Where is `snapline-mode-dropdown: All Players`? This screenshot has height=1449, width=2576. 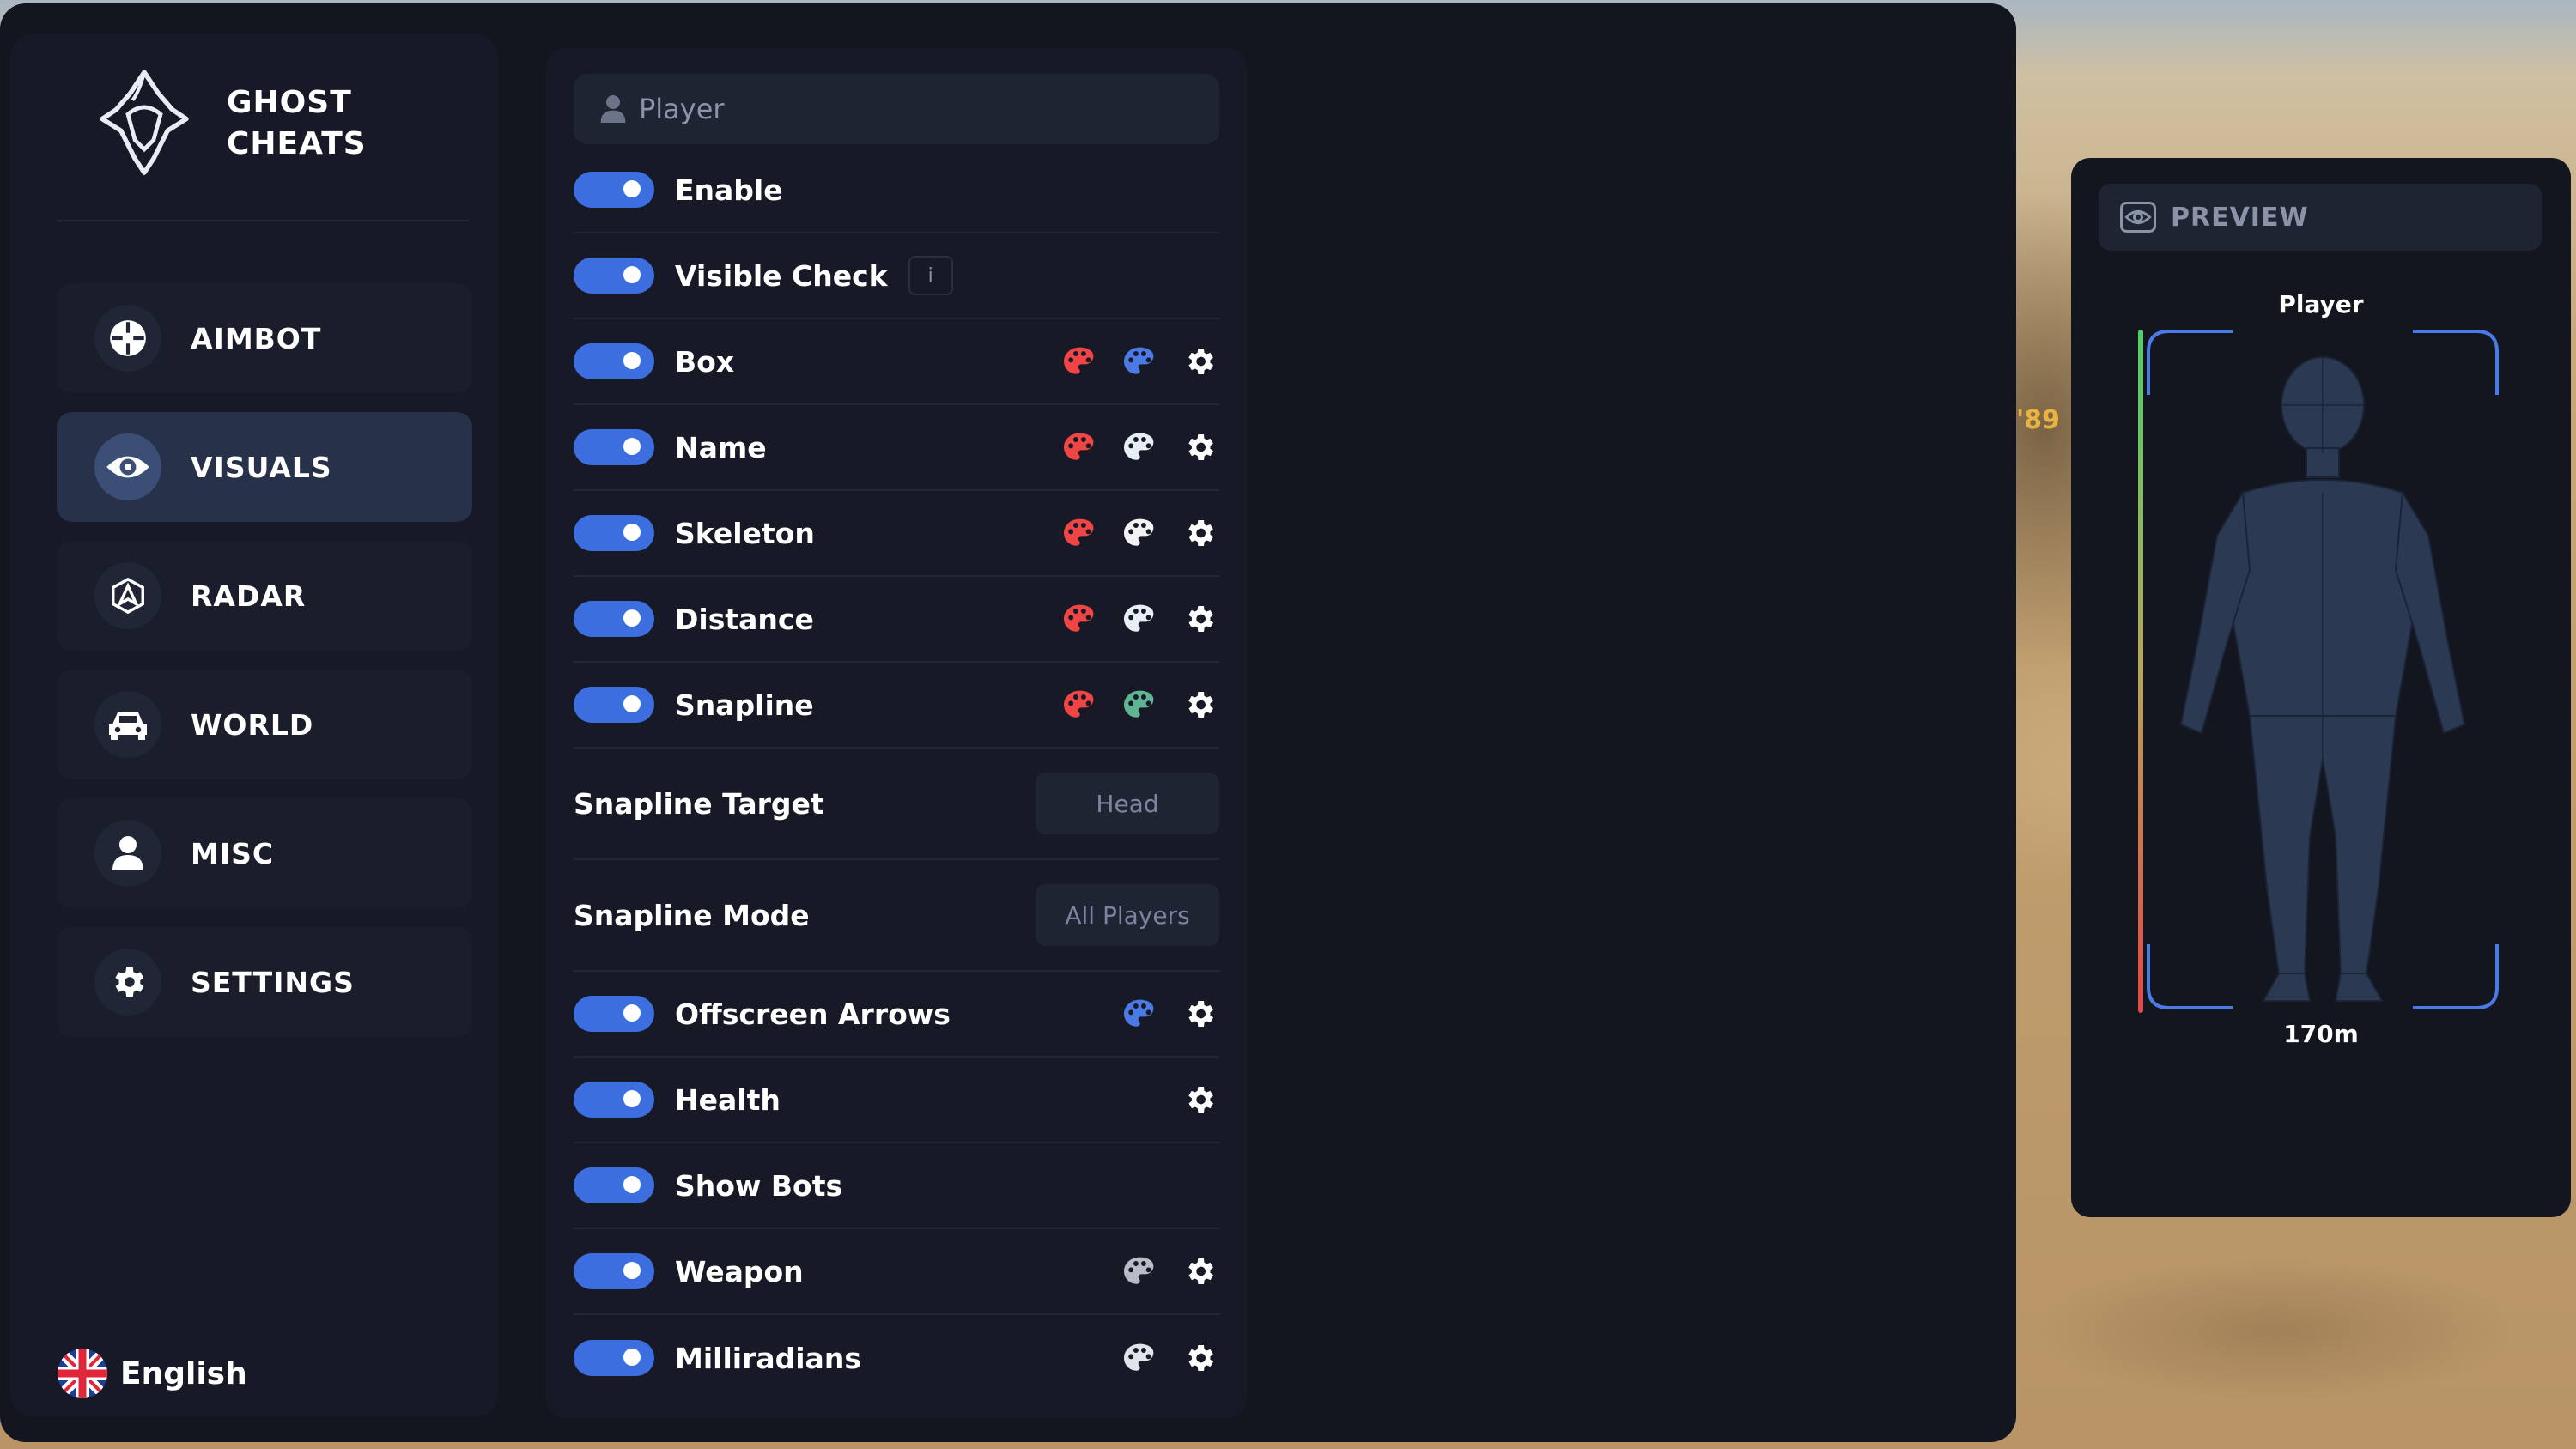 snapline-mode-dropdown: All Players is located at coordinates (1127, 915).